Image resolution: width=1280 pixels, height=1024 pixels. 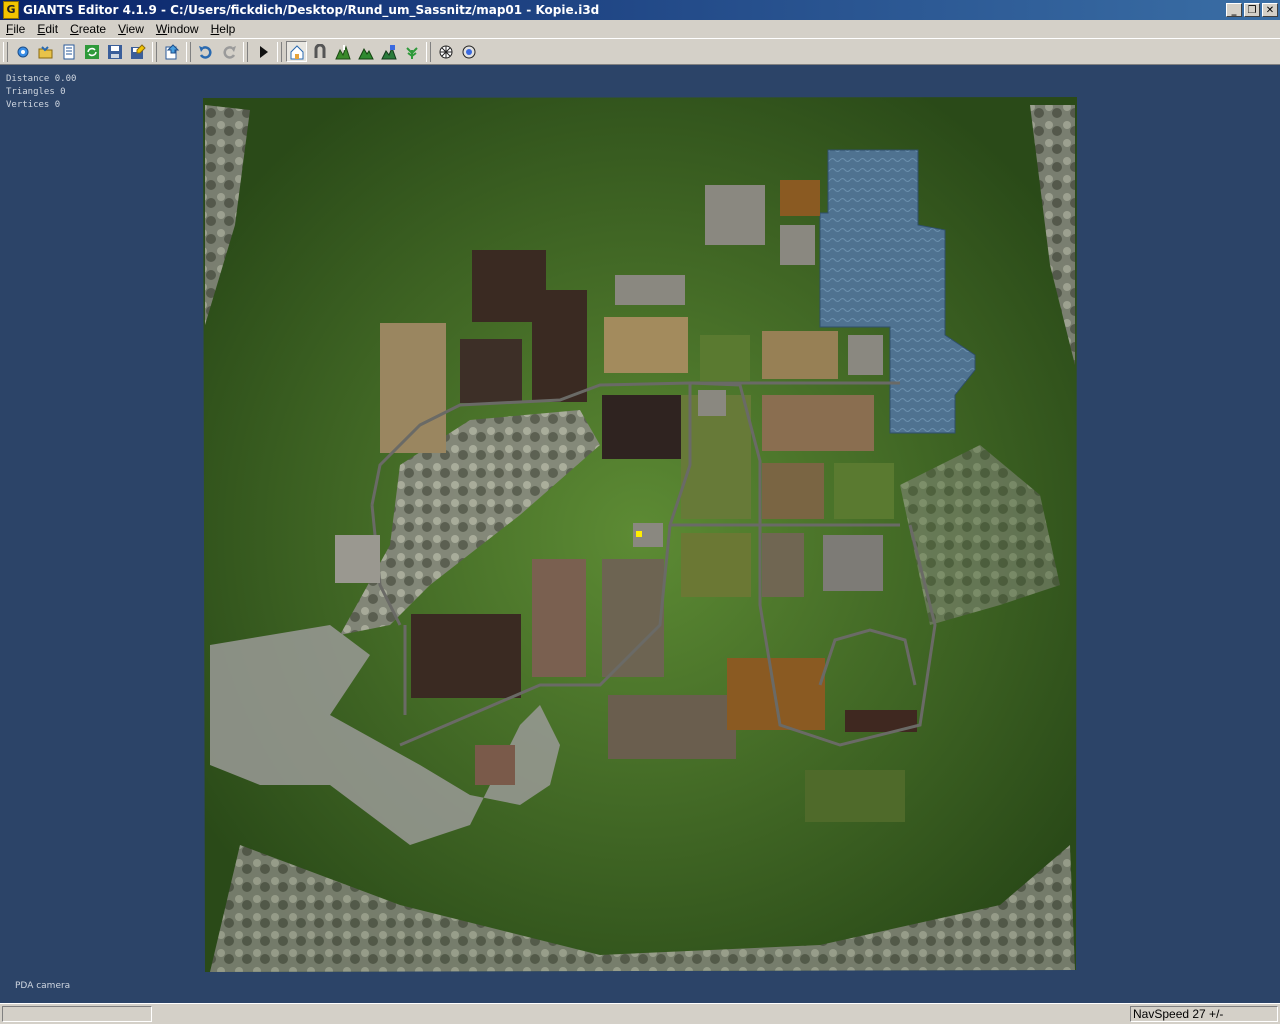 I want to click on render-icon, so click(x=445, y=51).